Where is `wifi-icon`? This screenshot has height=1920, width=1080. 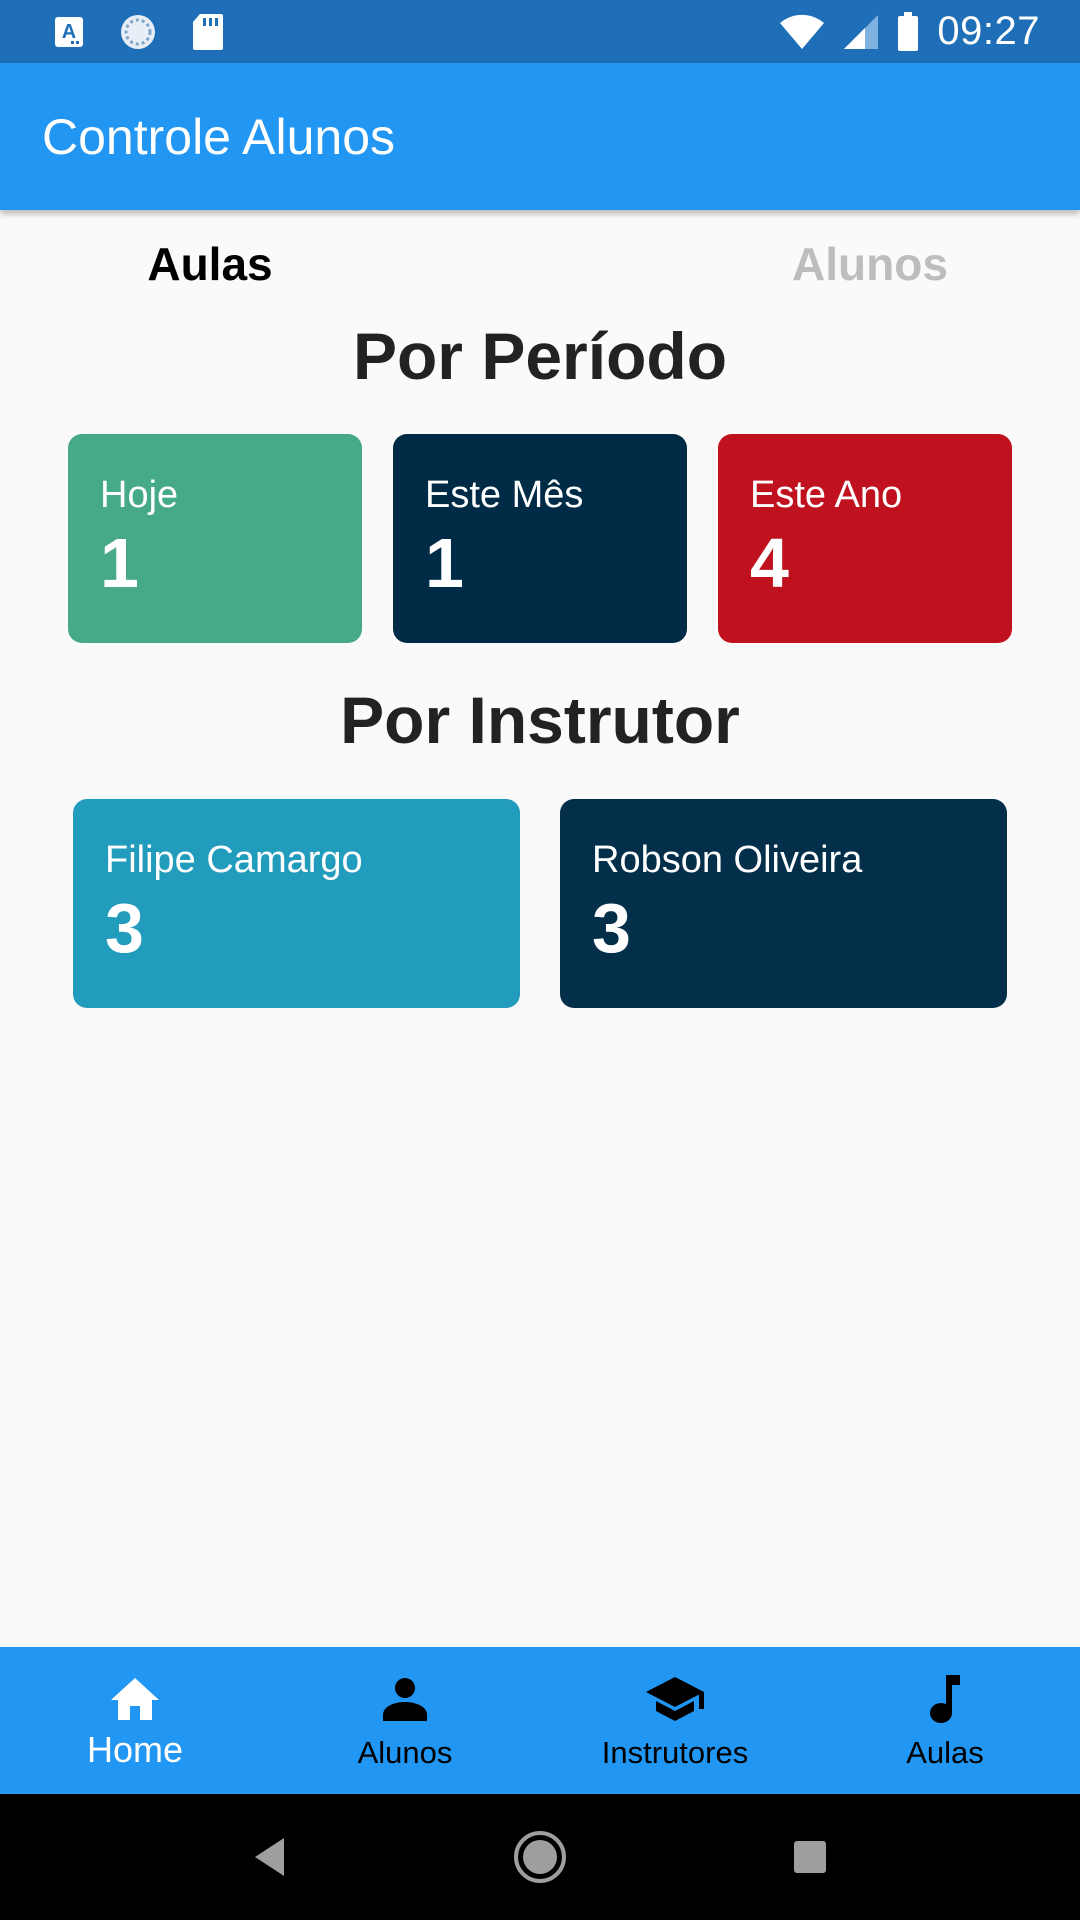
wifi-icon is located at coordinates (802, 32).